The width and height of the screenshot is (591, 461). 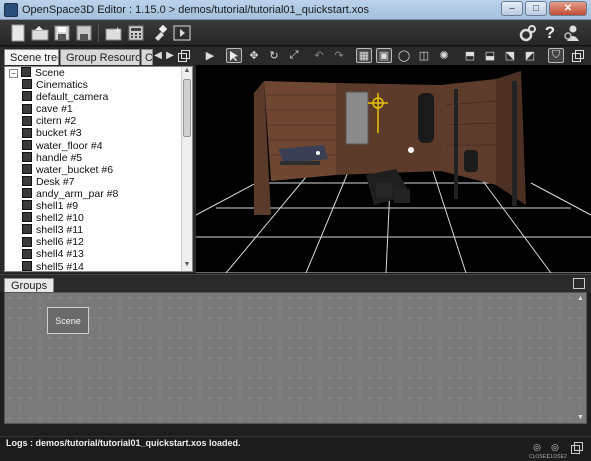 What do you see at coordinates (528, 33) in the screenshot?
I see `settings-icon` at bounding box center [528, 33].